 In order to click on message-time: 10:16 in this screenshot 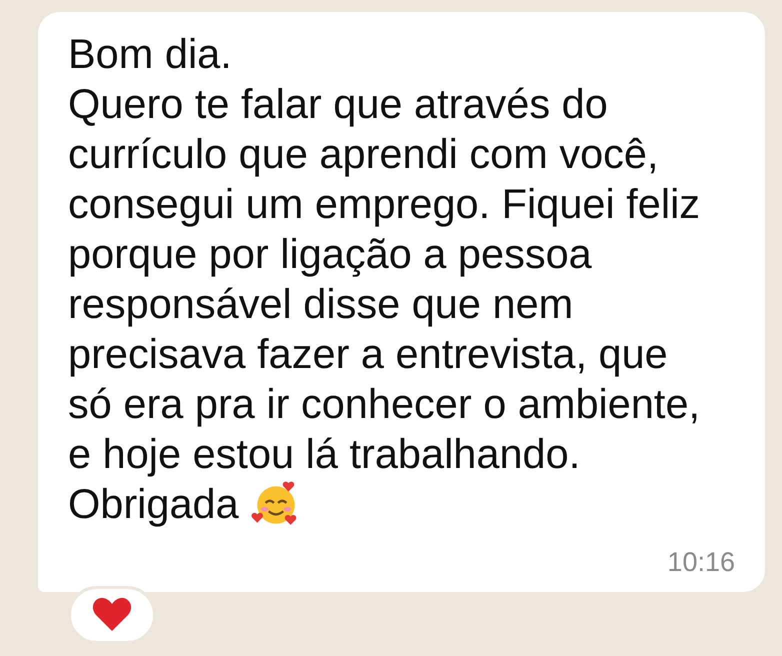, I will do `click(701, 562)`.